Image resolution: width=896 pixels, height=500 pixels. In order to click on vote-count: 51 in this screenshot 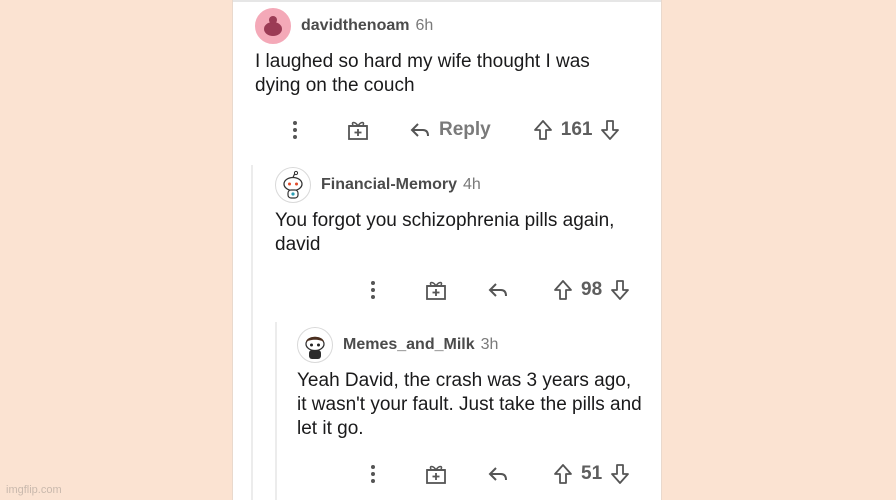, I will do `click(592, 473)`.